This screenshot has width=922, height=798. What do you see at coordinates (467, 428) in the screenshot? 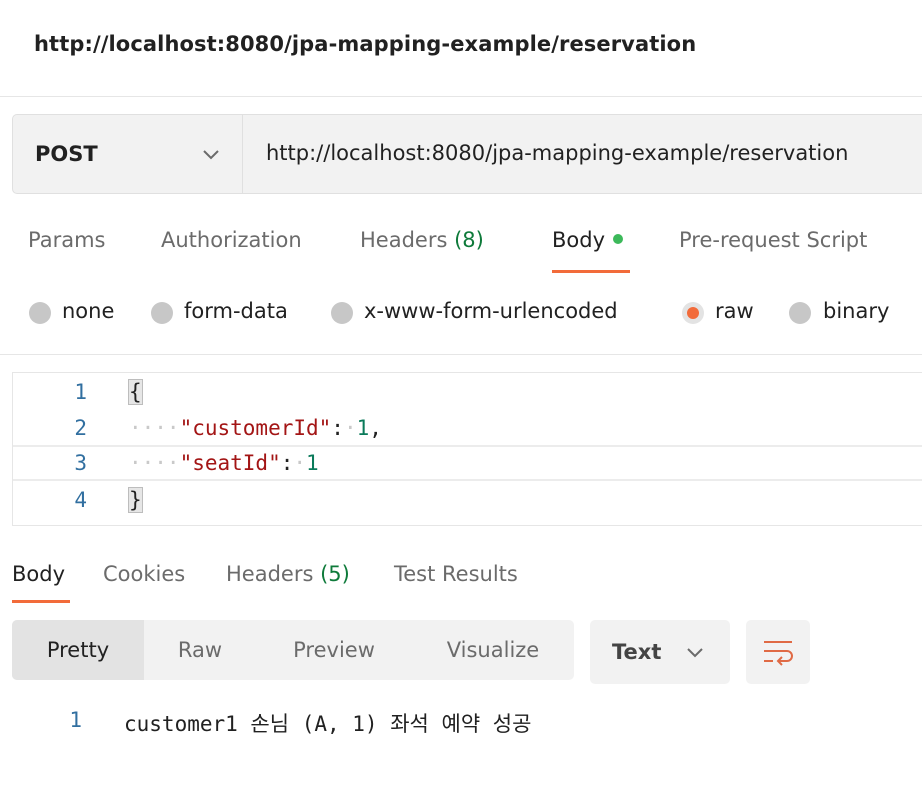
I see `editor-line: 2 ····"customerId":·1,` at bounding box center [467, 428].